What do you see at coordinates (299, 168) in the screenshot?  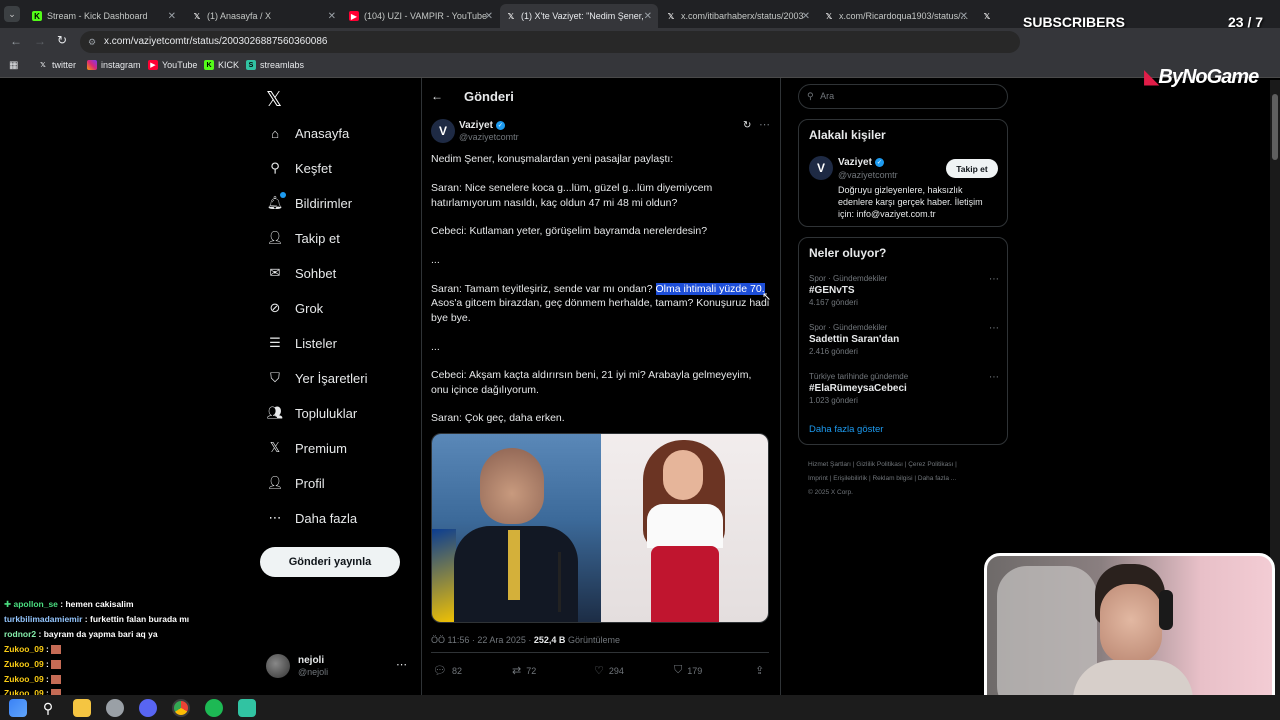 I see `nav-explore: ⚲ Keşfet` at bounding box center [299, 168].